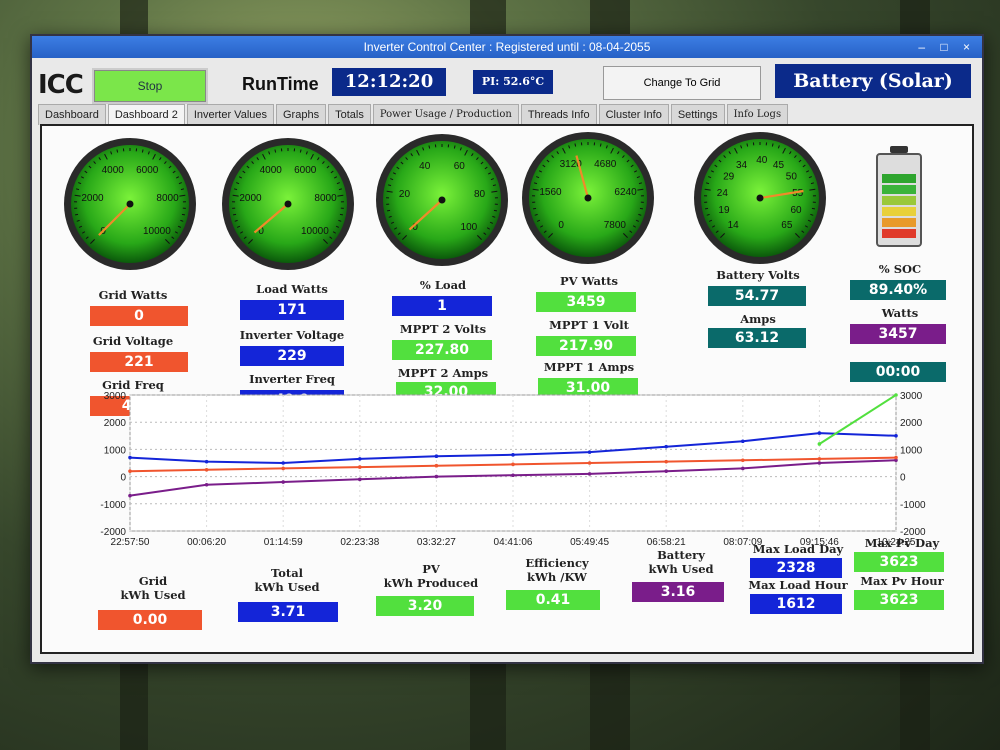 The height and width of the screenshot is (750, 1000). What do you see at coordinates (292, 356) in the screenshot?
I see `inverter-voltage-value: 229` at bounding box center [292, 356].